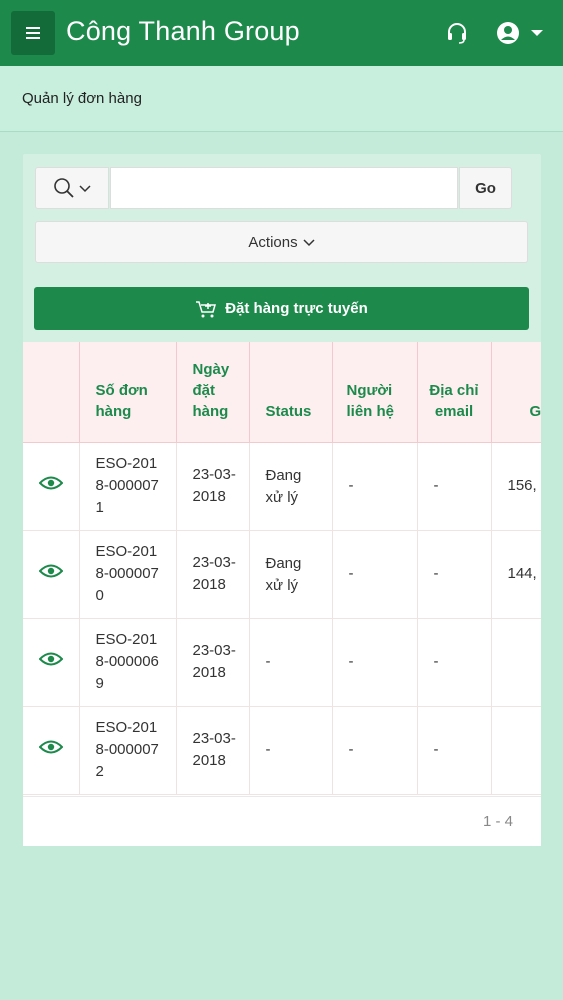 Image resolution: width=563 pixels, height=1000 pixels. What do you see at coordinates (281, 99) in the screenshot?
I see `breadcrumb-bar: Quản lý đơn hàng` at bounding box center [281, 99].